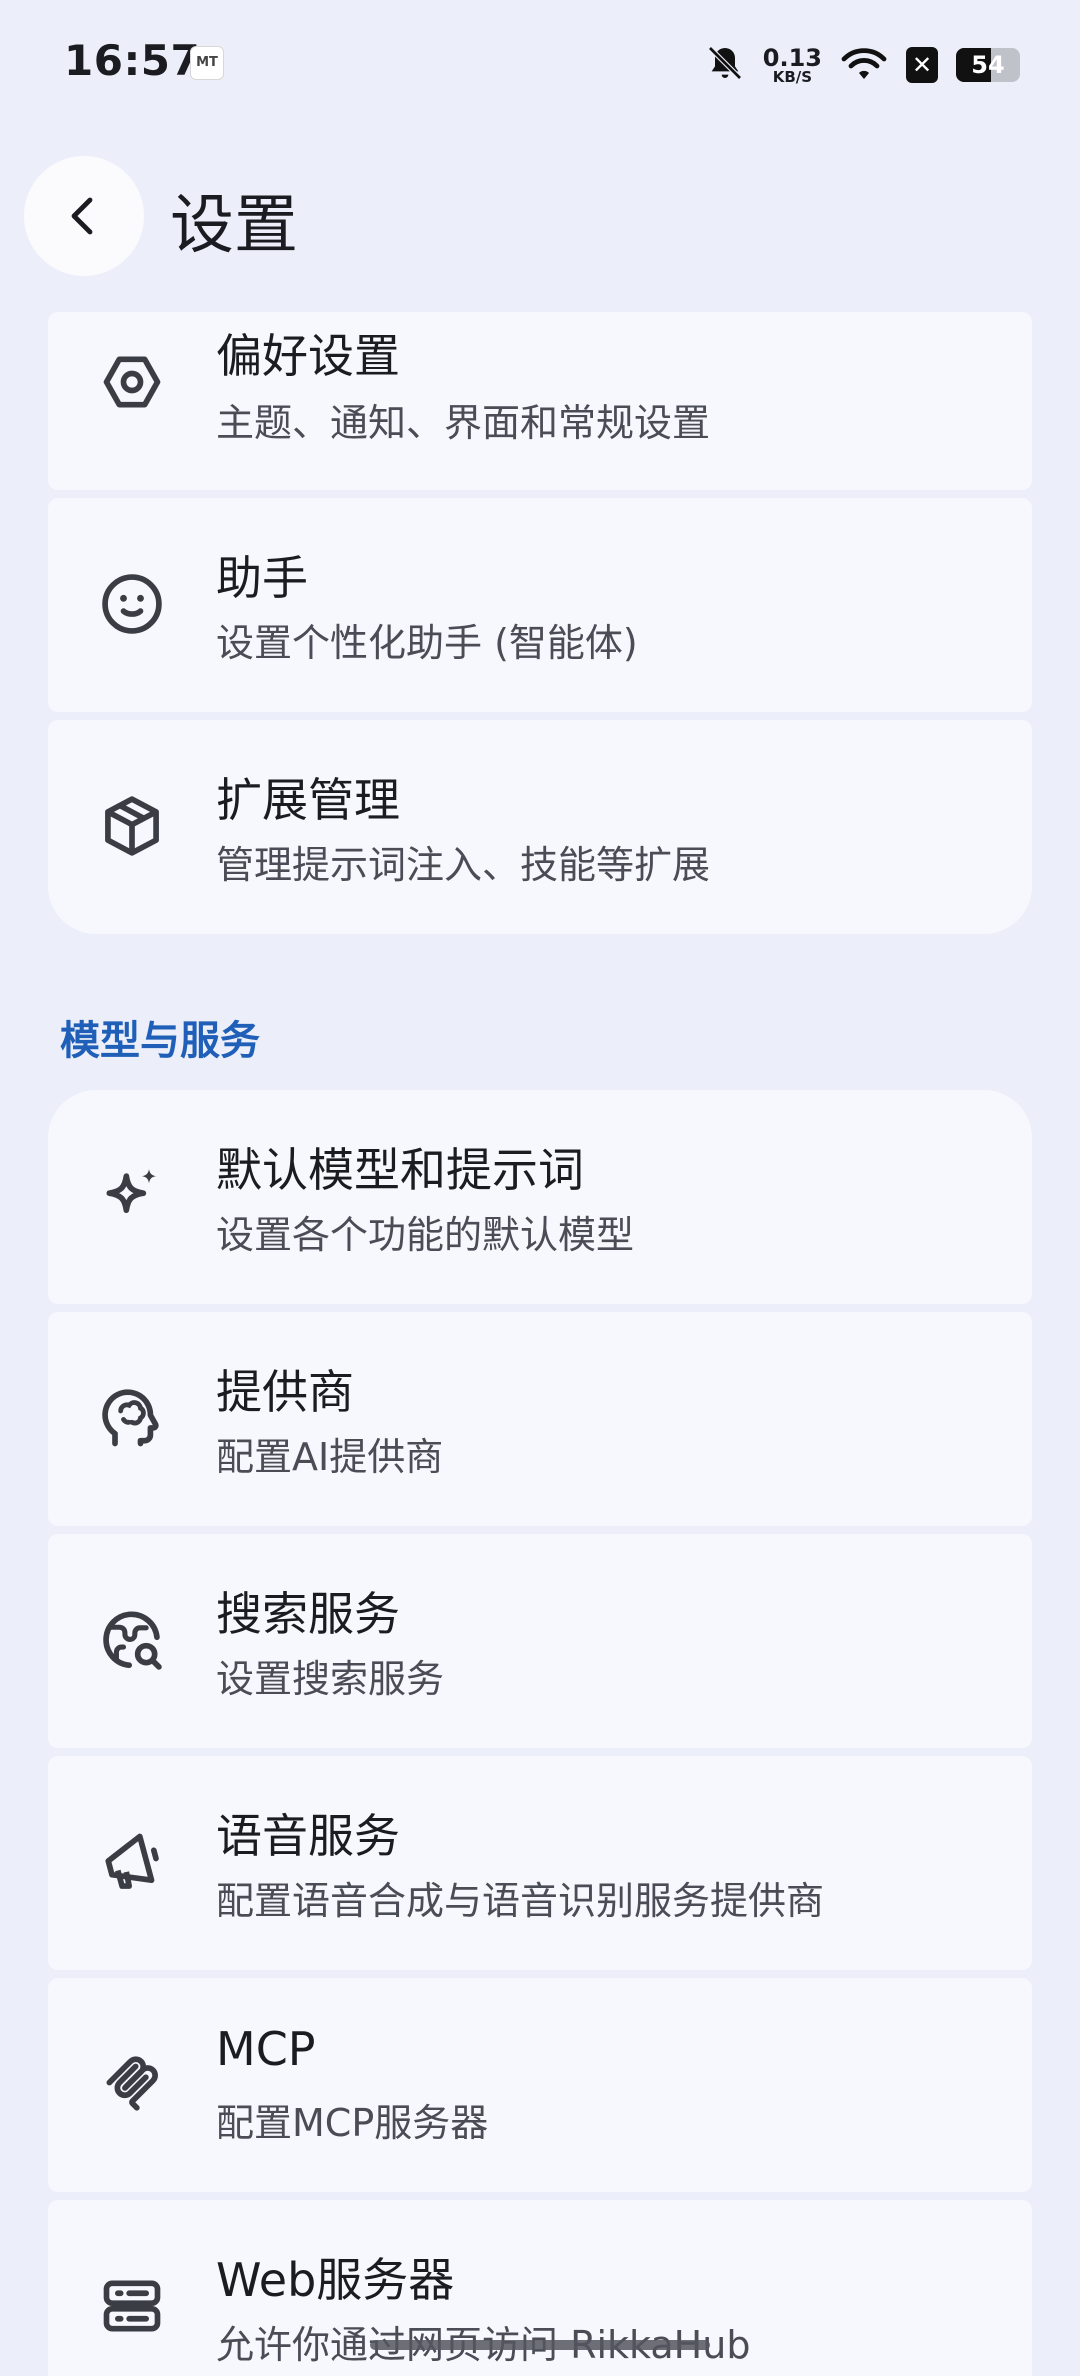 This screenshot has width=1080, height=2376. I want to click on settings-item-title: 默认模型和提示词, so click(400, 1170).